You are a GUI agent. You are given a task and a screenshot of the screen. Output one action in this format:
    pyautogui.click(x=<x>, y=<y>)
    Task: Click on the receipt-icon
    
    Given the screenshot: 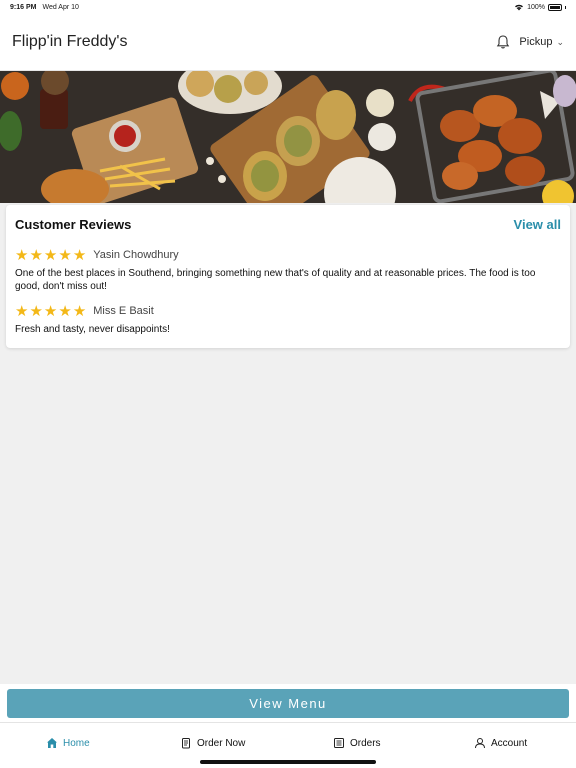 What is the action you would take?
    pyautogui.click(x=339, y=743)
    